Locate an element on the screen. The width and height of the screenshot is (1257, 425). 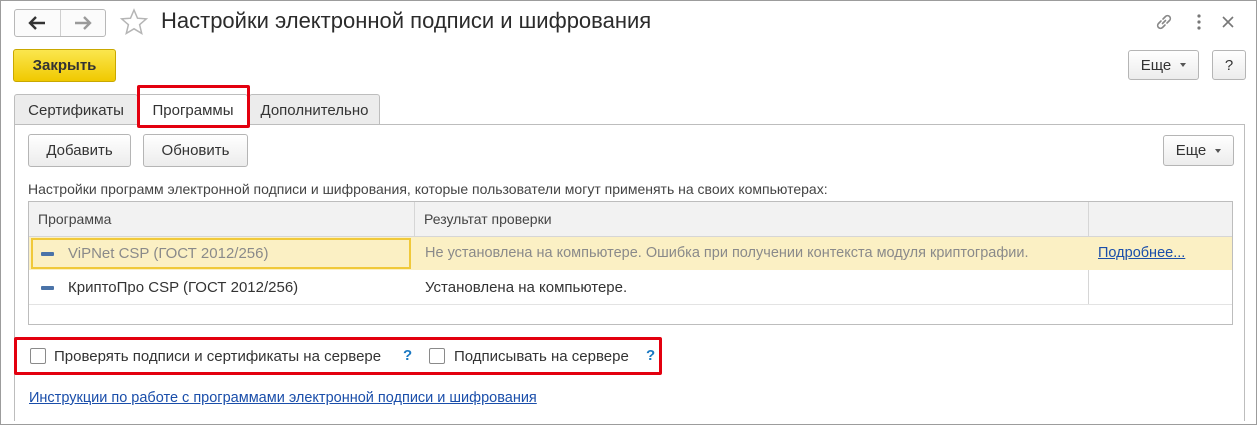
program-name: ViPNet CSP (ГОСТ 2012/256) is located at coordinates (168, 253).